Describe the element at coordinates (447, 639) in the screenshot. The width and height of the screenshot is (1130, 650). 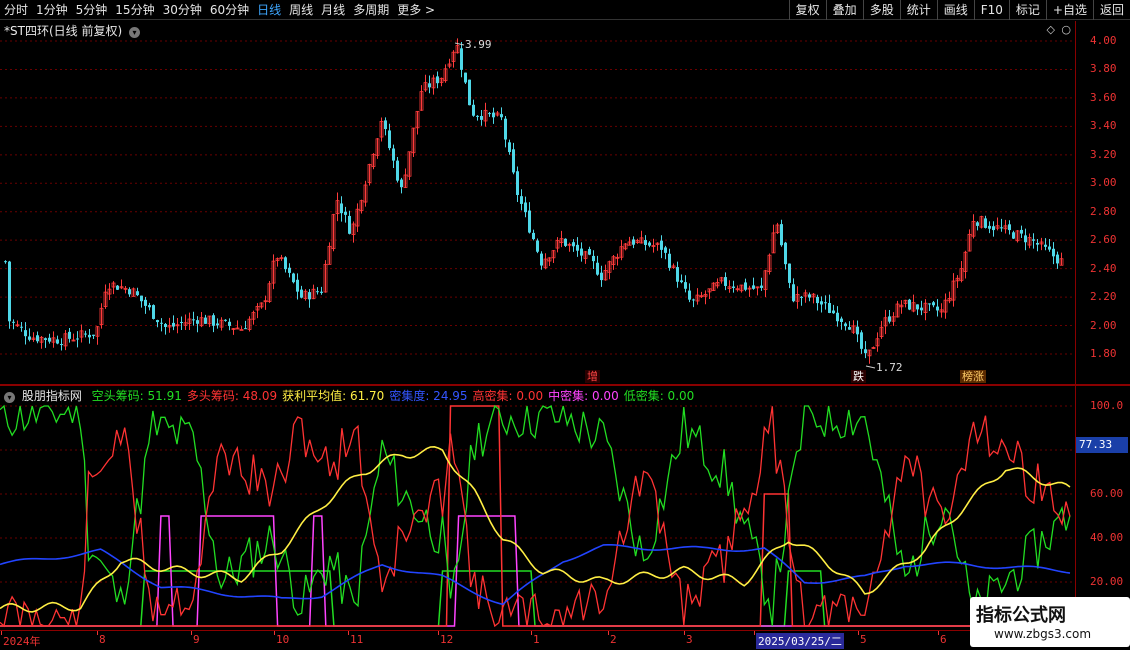
I see `date-tick: 12` at that location.